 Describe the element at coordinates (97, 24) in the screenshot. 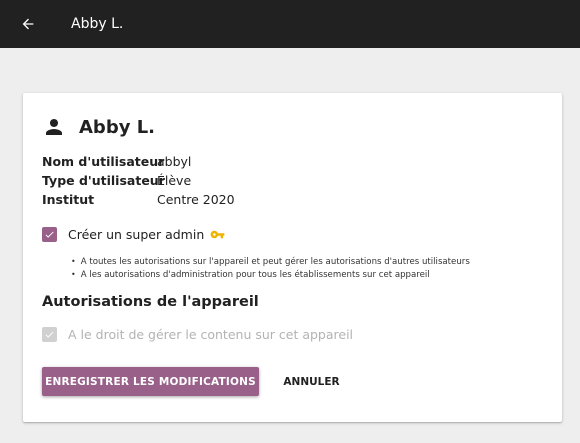

I see `appbar-title: Abby L.` at that location.